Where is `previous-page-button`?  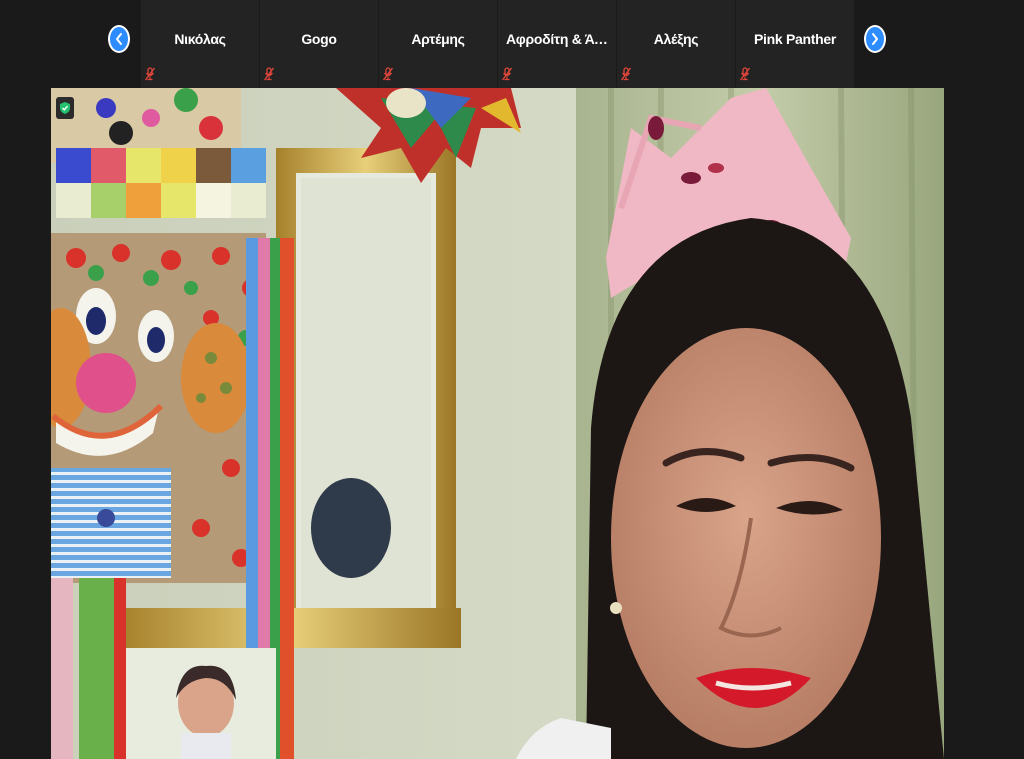 previous-page-button is located at coordinates (119, 39).